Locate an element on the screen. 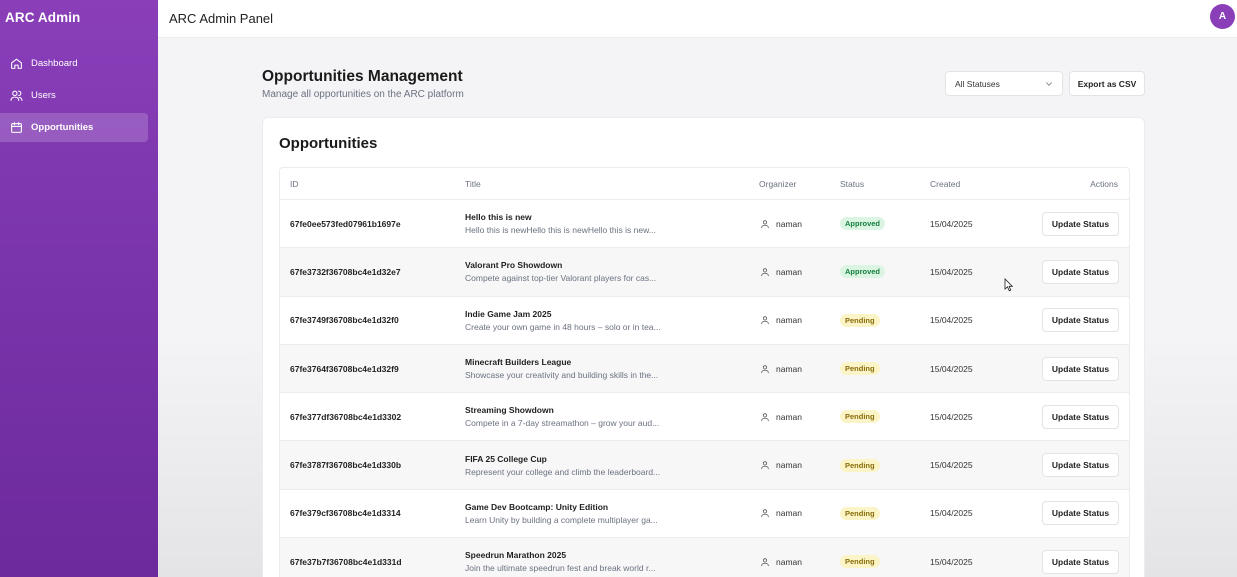 The image size is (1237, 577). column-header-actions: Actions is located at coordinates (1104, 183).